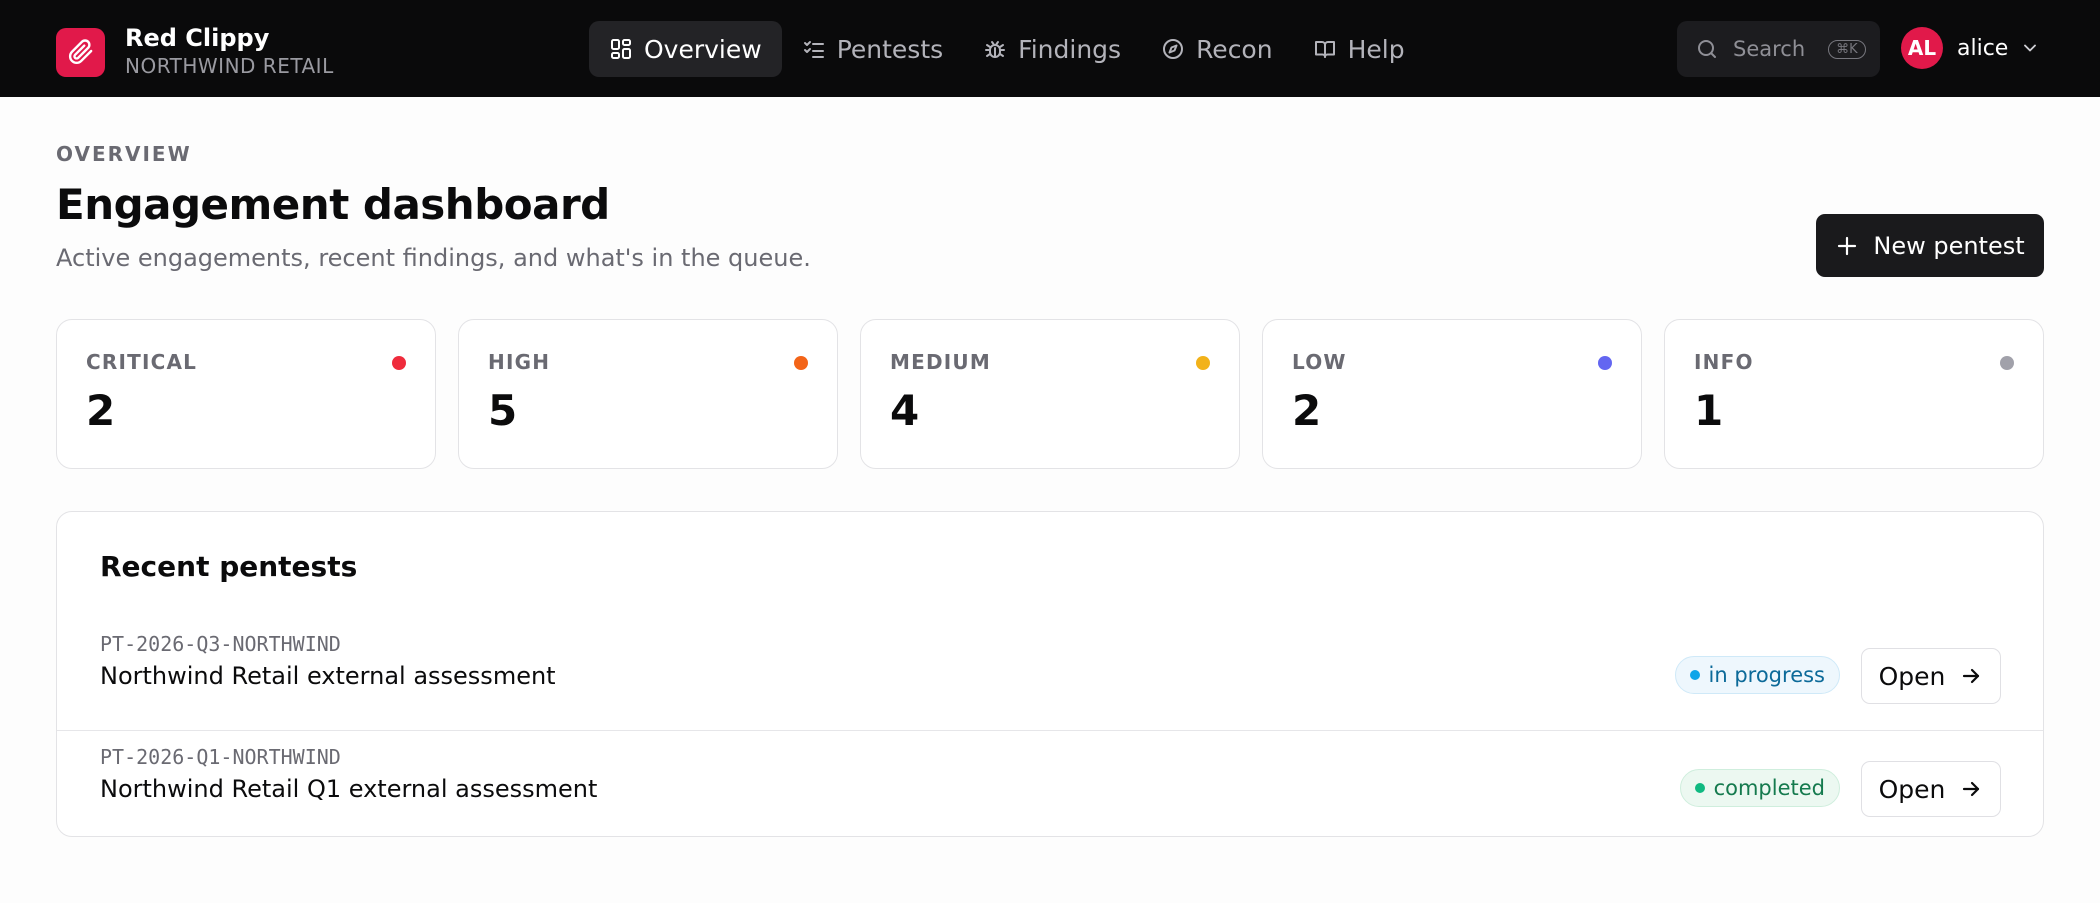 This screenshot has width=2100, height=903. What do you see at coordinates (814, 49) in the screenshot?
I see `checklist-icon` at bounding box center [814, 49].